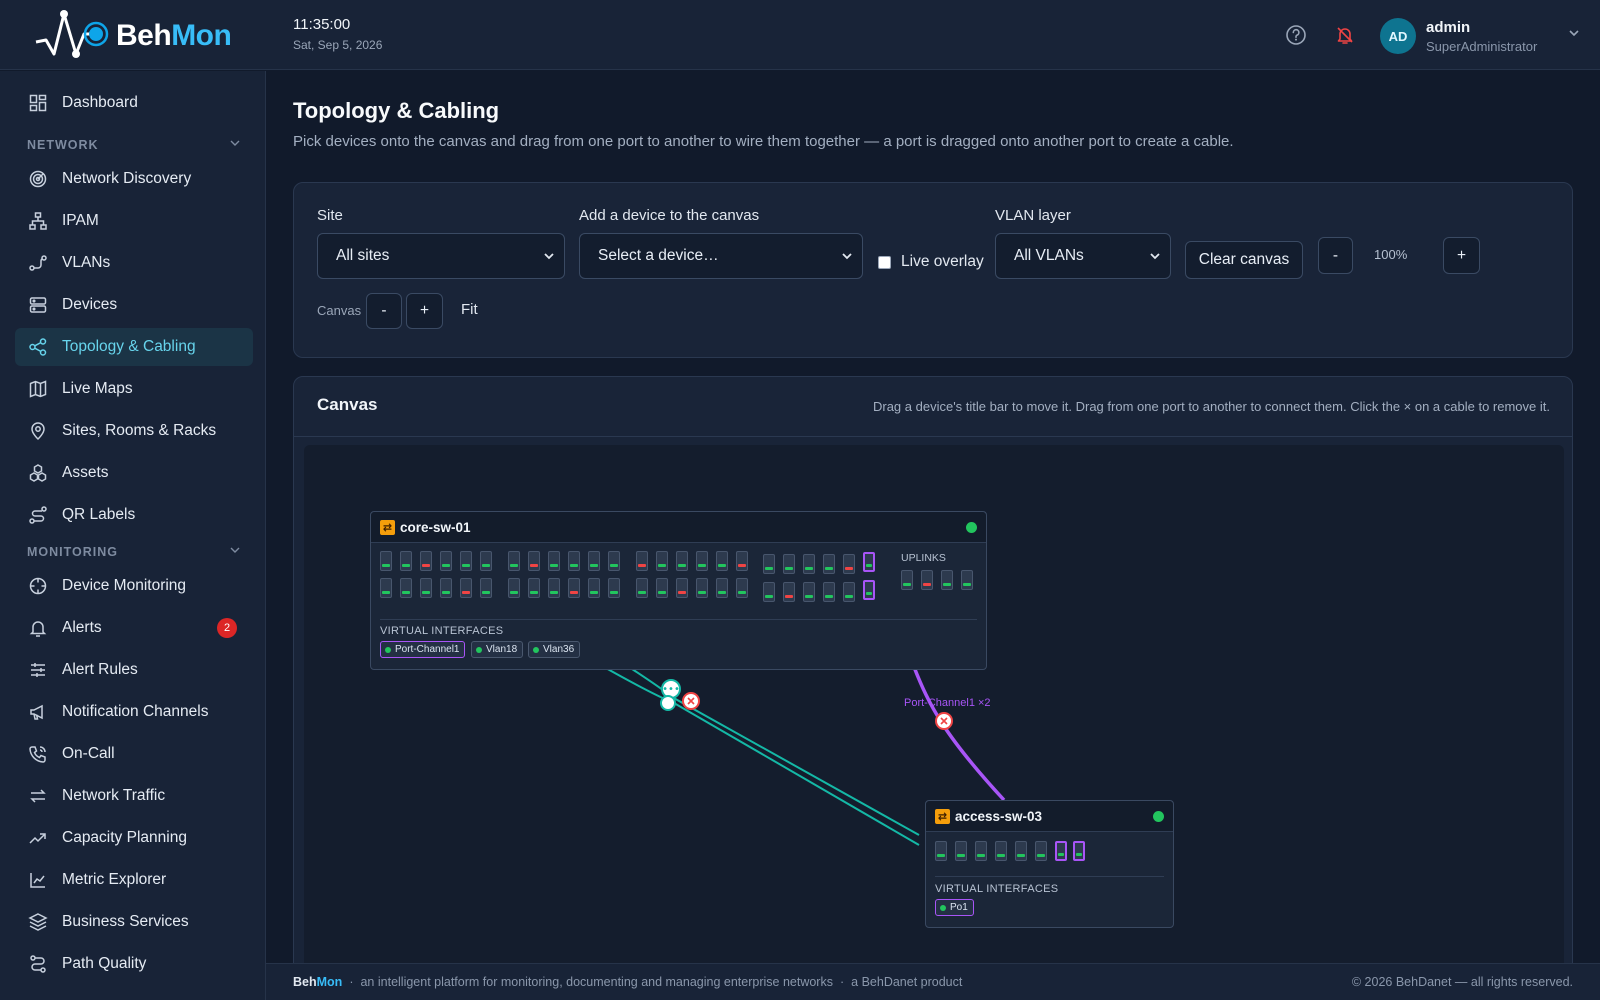  What do you see at coordinates (134, 922) in the screenshot?
I see `sidebar-item-business-services: Business Services` at bounding box center [134, 922].